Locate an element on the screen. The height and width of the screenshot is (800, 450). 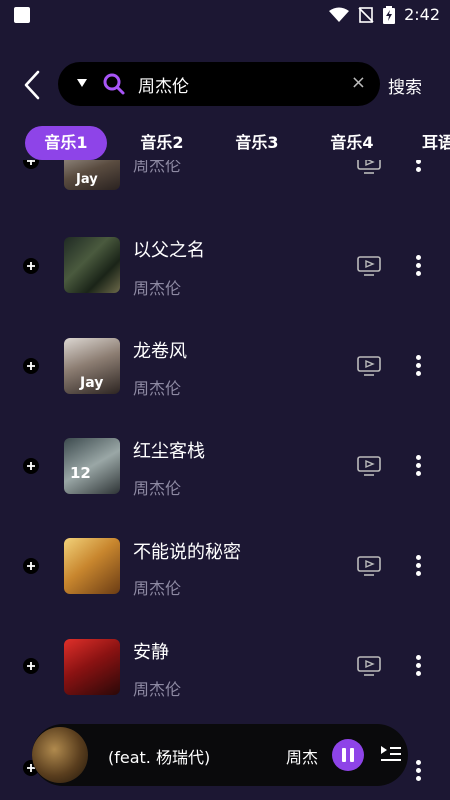
search-input: 周杰伦 is located at coordinates (163, 84).